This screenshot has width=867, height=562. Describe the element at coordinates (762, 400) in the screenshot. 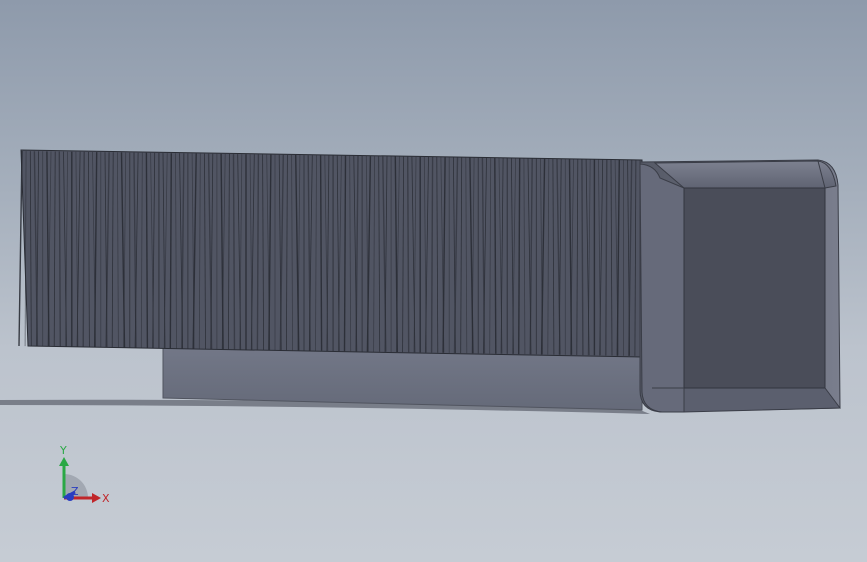

I see `end-cap-bottom-bevel` at that location.